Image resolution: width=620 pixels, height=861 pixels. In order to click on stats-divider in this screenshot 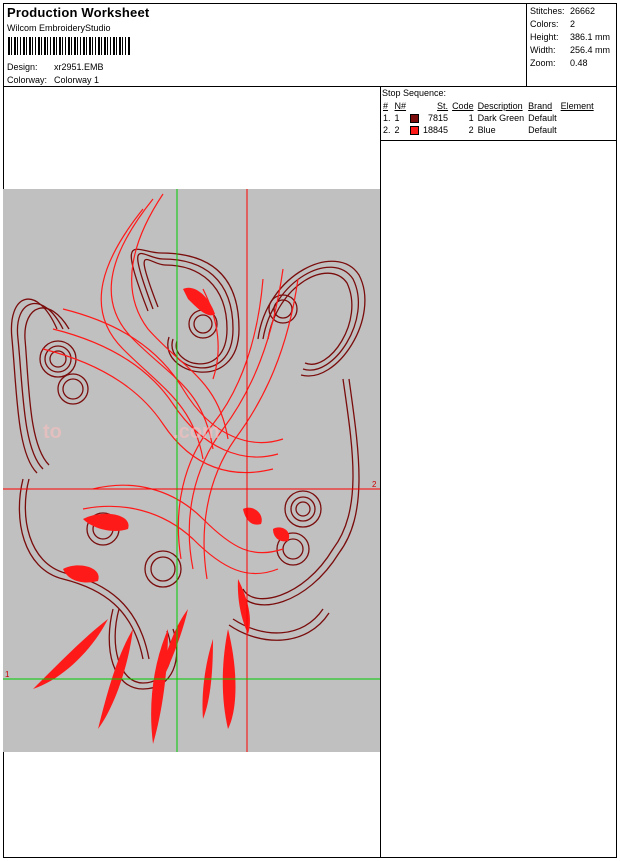, I will do `click(526, 44)`.